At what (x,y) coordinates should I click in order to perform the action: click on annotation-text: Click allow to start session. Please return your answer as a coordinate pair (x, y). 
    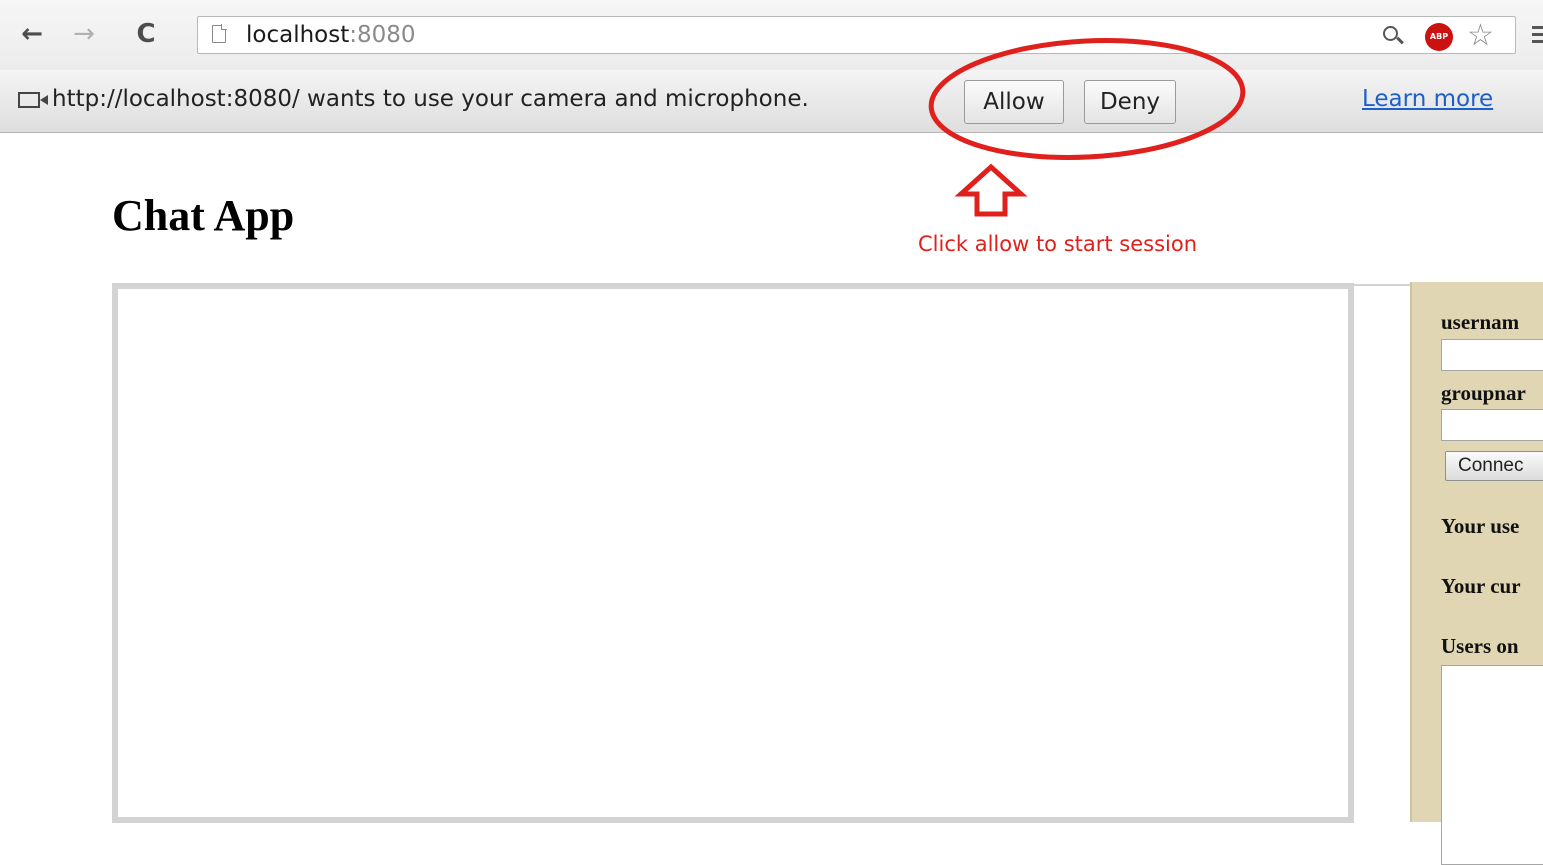
    Looking at the image, I should click on (1058, 244).